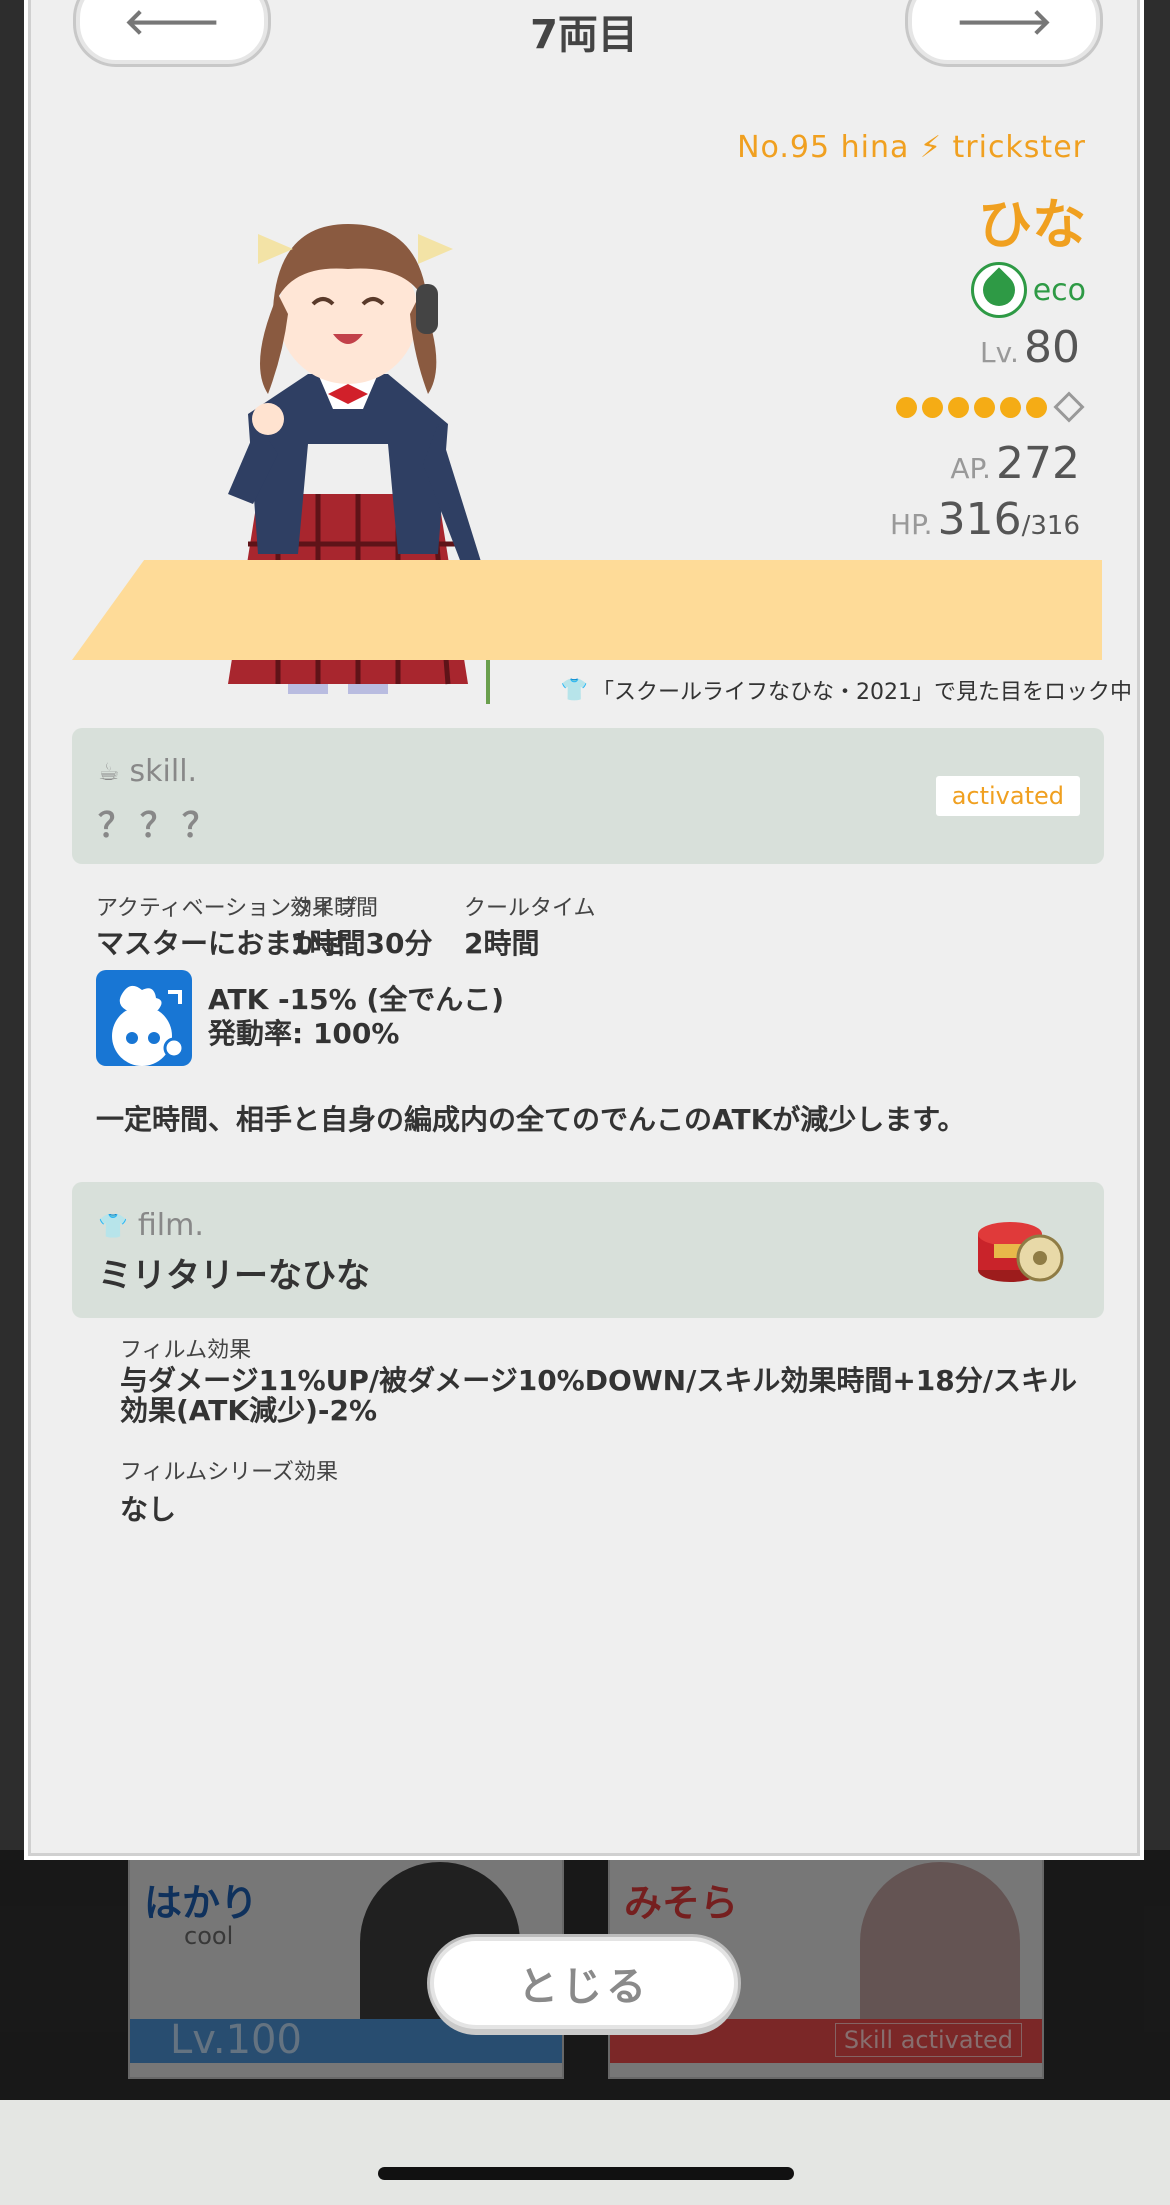 Image resolution: width=1170 pixels, height=2205 pixels. What do you see at coordinates (587, 610) in the screenshot?
I see `character-stage` at bounding box center [587, 610].